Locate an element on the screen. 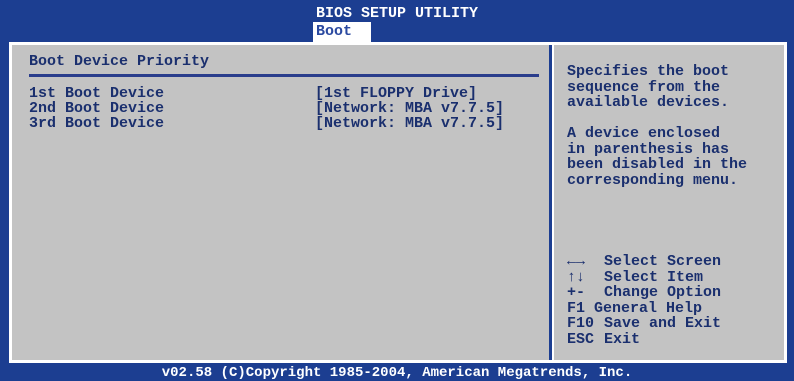 The width and height of the screenshot is (794, 381). boot-device-label: 2nd Boot Device is located at coordinates (97, 108).